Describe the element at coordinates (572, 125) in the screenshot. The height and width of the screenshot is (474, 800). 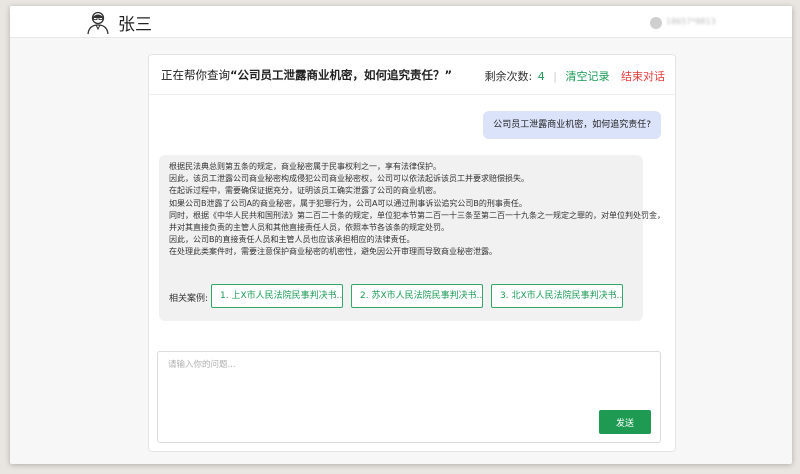
I see `user-message-bubble: 公司员工泄露商业机密，如何追究责任?` at that location.